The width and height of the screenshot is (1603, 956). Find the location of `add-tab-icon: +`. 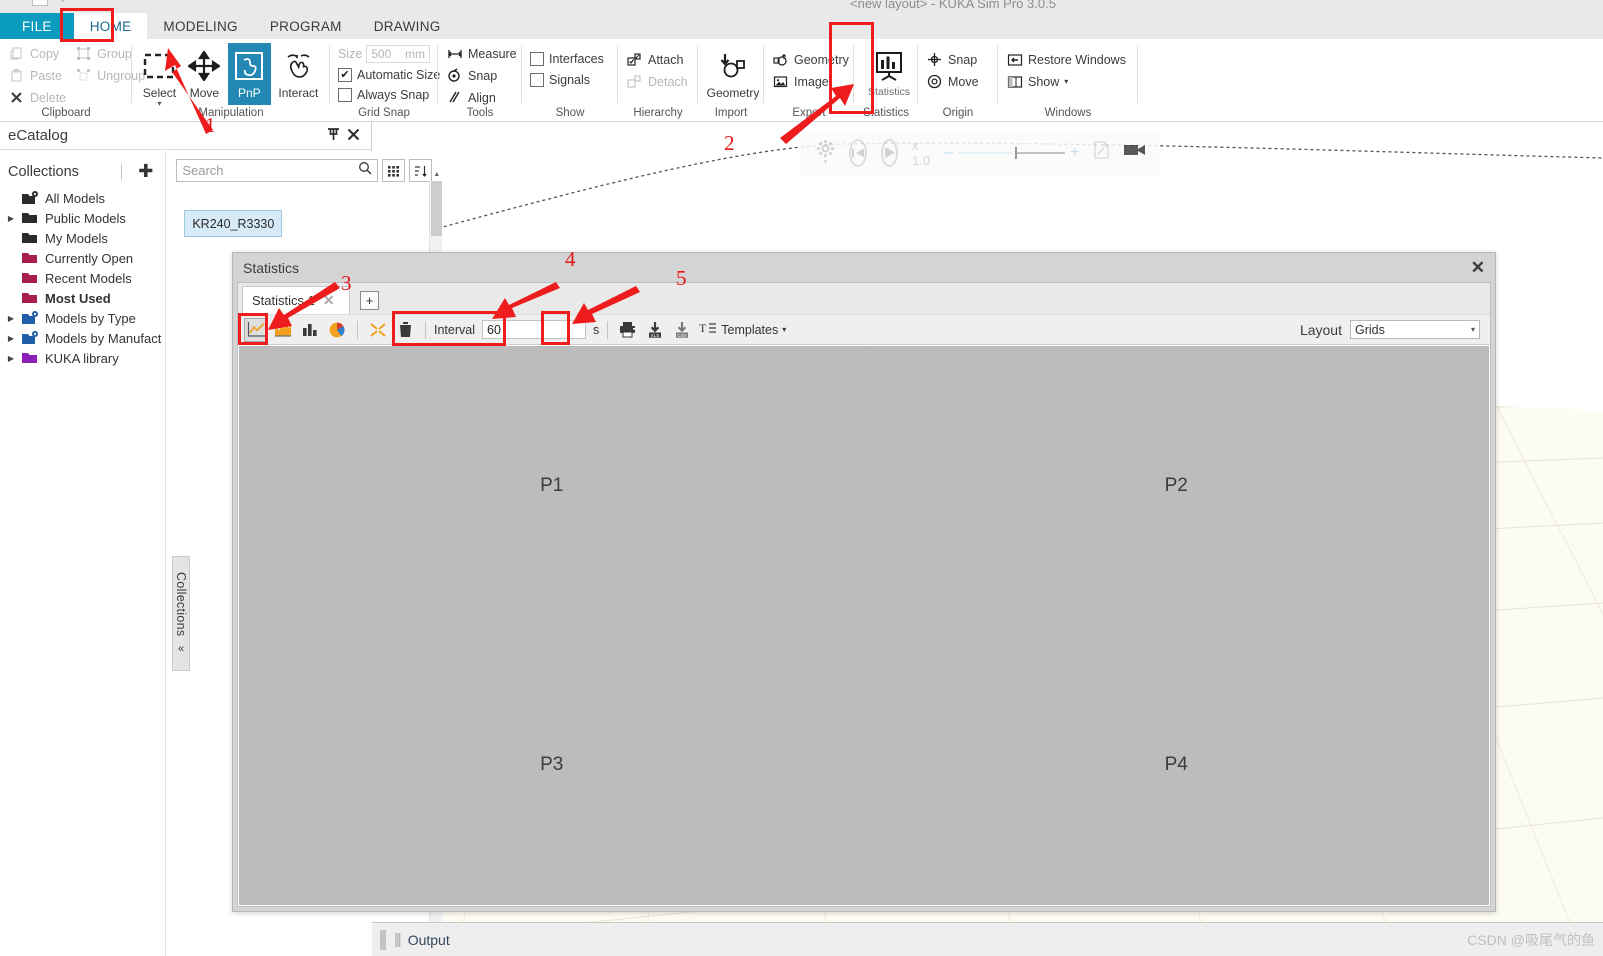

add-tab-icon: + is located at coordinates (369, 300).